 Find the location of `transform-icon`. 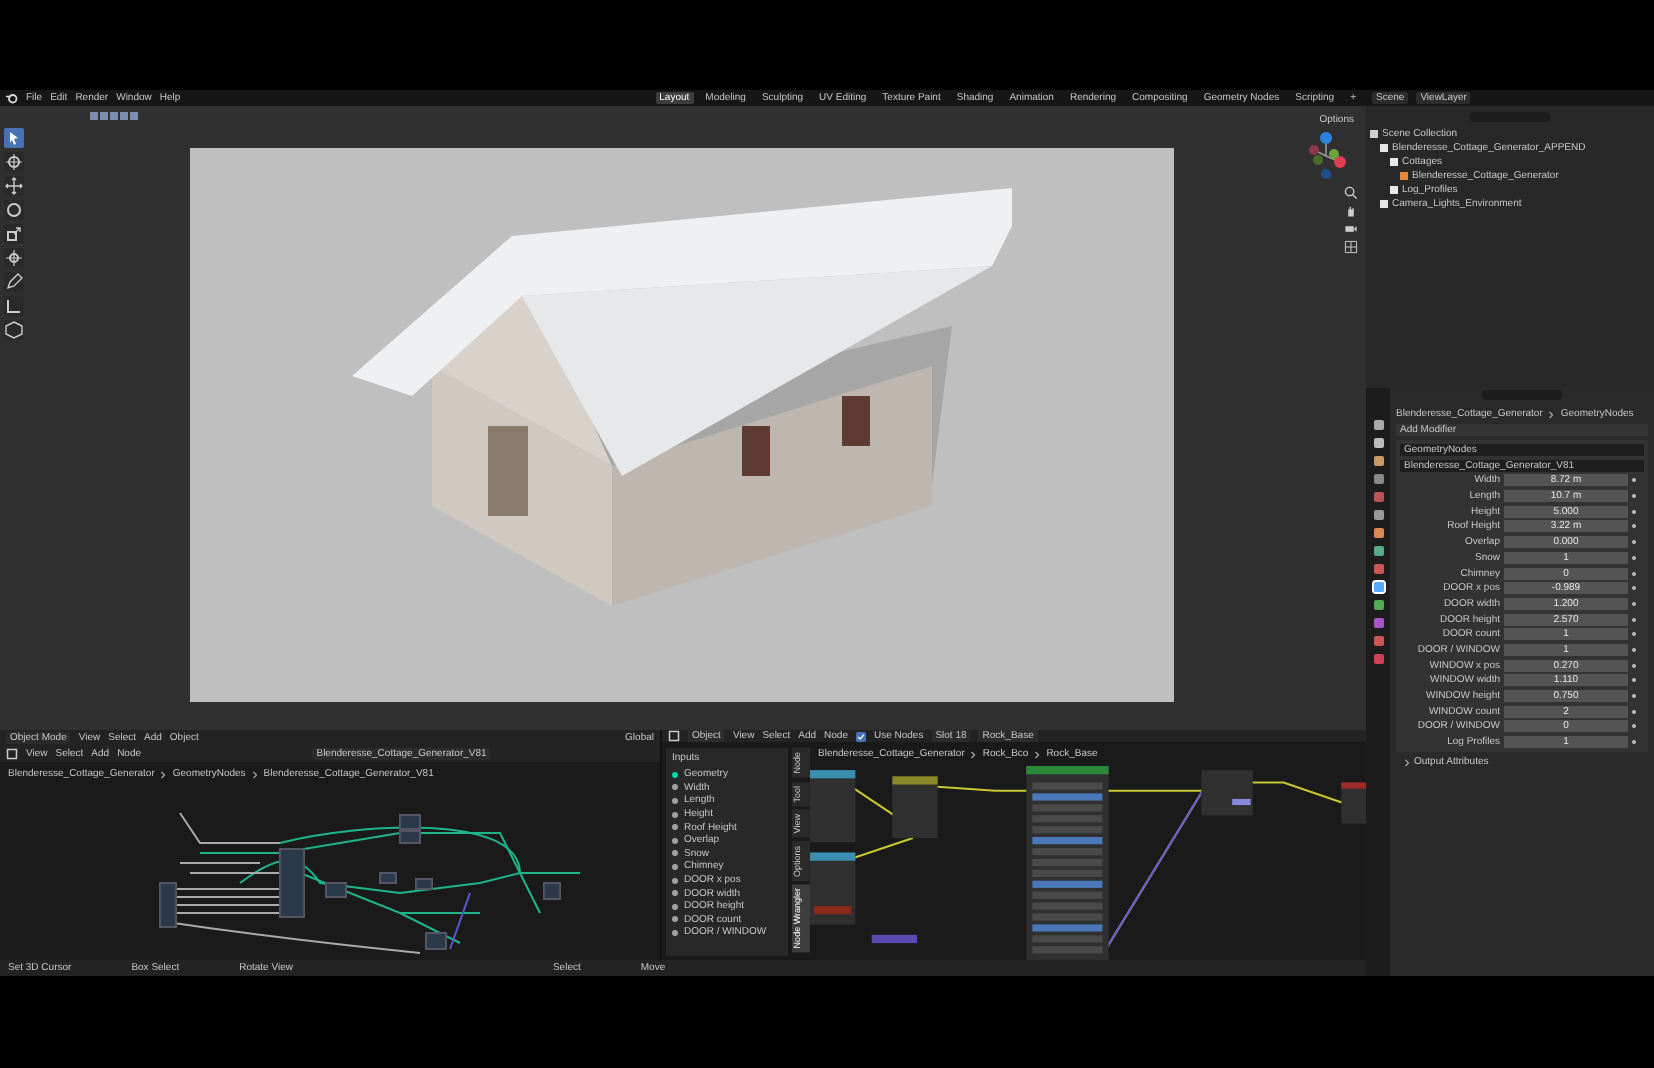

transform-icon is located at coordinates (14, 258).